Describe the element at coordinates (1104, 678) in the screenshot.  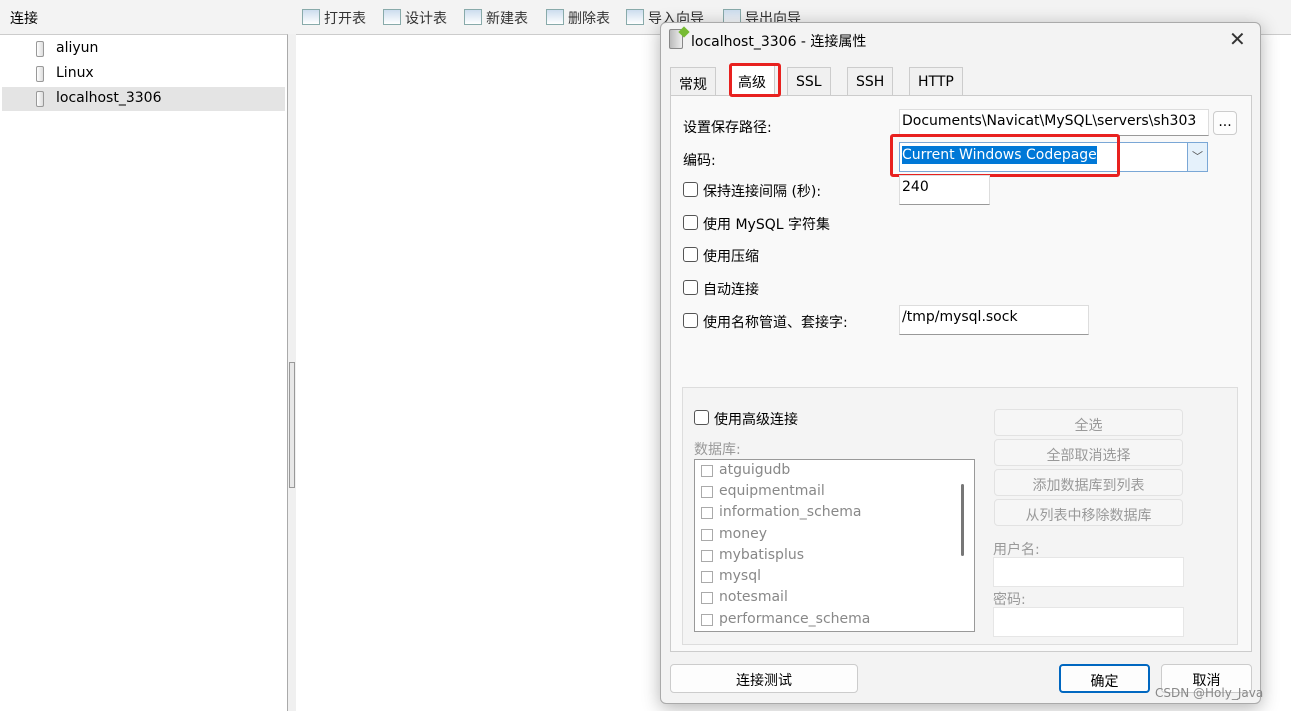
I see `ok-button: 确定` at that location.